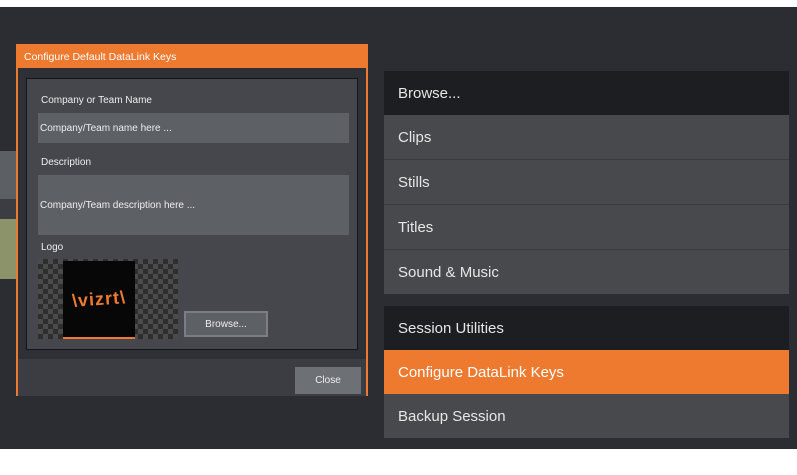 The height and width of the screenshot is (475, 797). Describe the element at coordinates (586, 272) in the screenshot. I see `menu-item-sound-music: Sound & Music` at that location.